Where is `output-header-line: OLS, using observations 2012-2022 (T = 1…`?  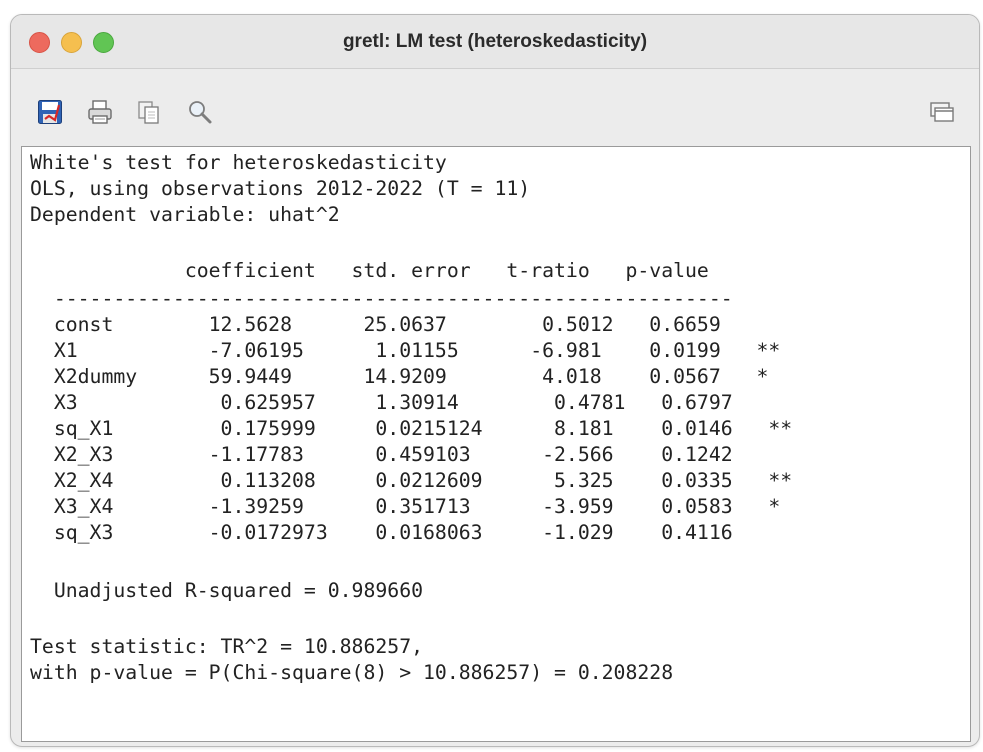 output-header-line: OLS, using observations 2012-2022 (T = 1… is located at coordinates (280, 188).